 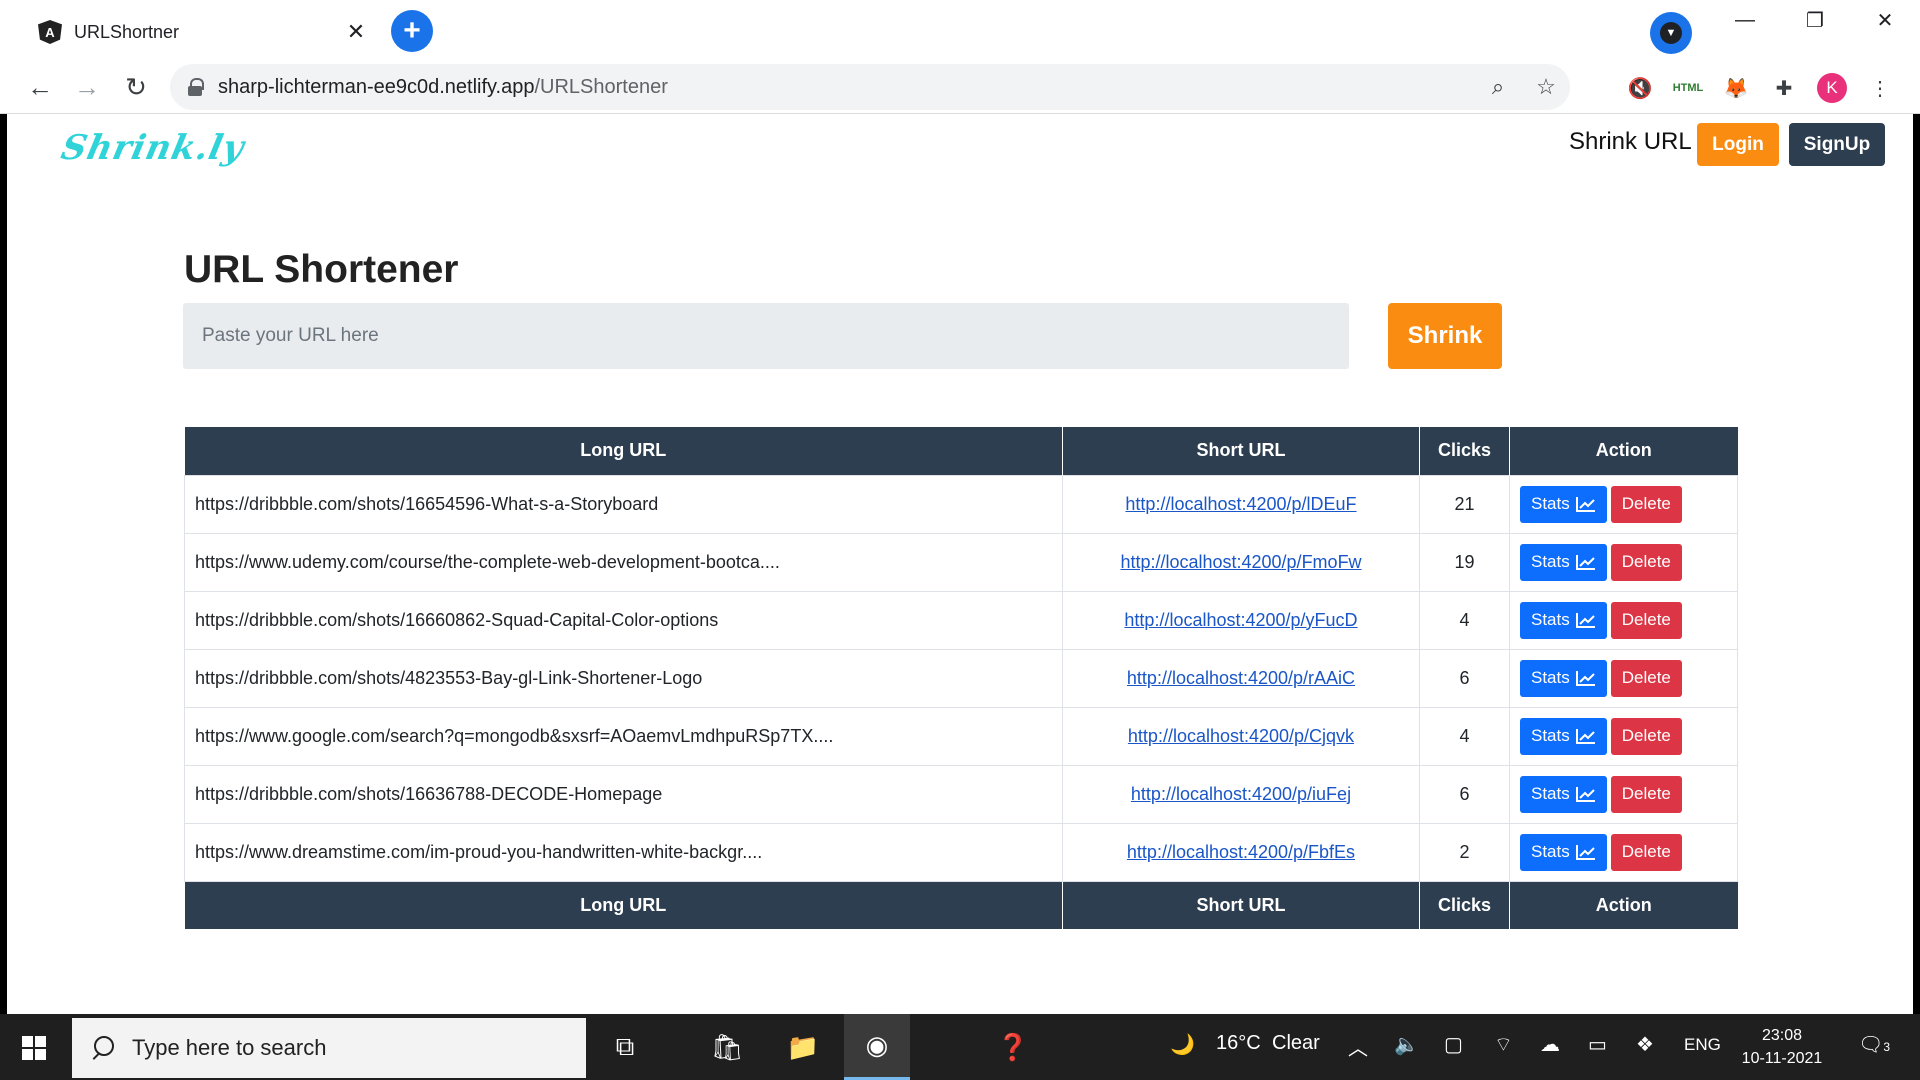 What do you see at coordinates (1874, 1044) in the screenshot?
I see `notification-icon: 🗨3` at bounding box center [1874, 1044].